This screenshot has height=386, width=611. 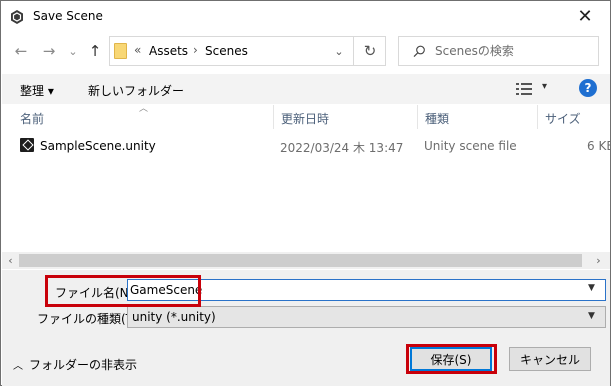 What do you see at coordinates (83, 365) in the screenshot?
I see `hide-folders-label: フォルダーの非表示` at bounding box center [83, 365].